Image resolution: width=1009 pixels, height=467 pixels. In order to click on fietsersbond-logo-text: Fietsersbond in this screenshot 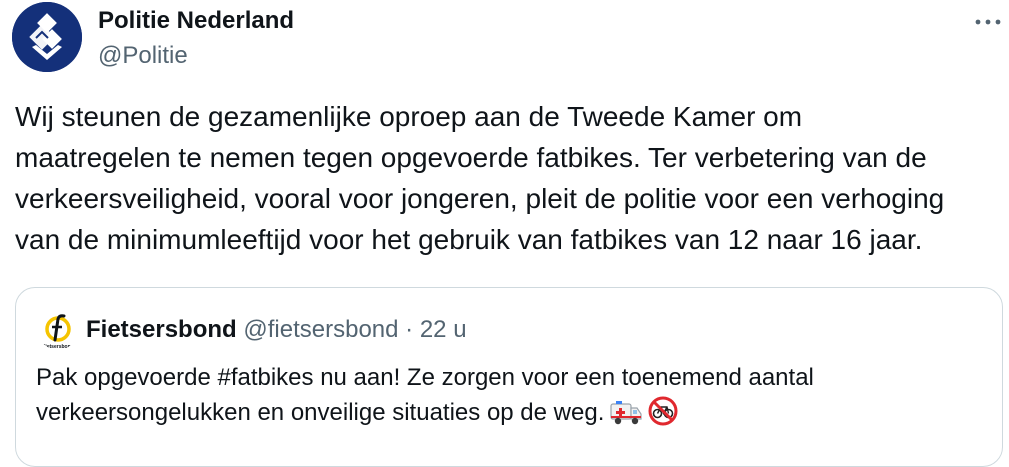, I will do `click(57, 347)`.